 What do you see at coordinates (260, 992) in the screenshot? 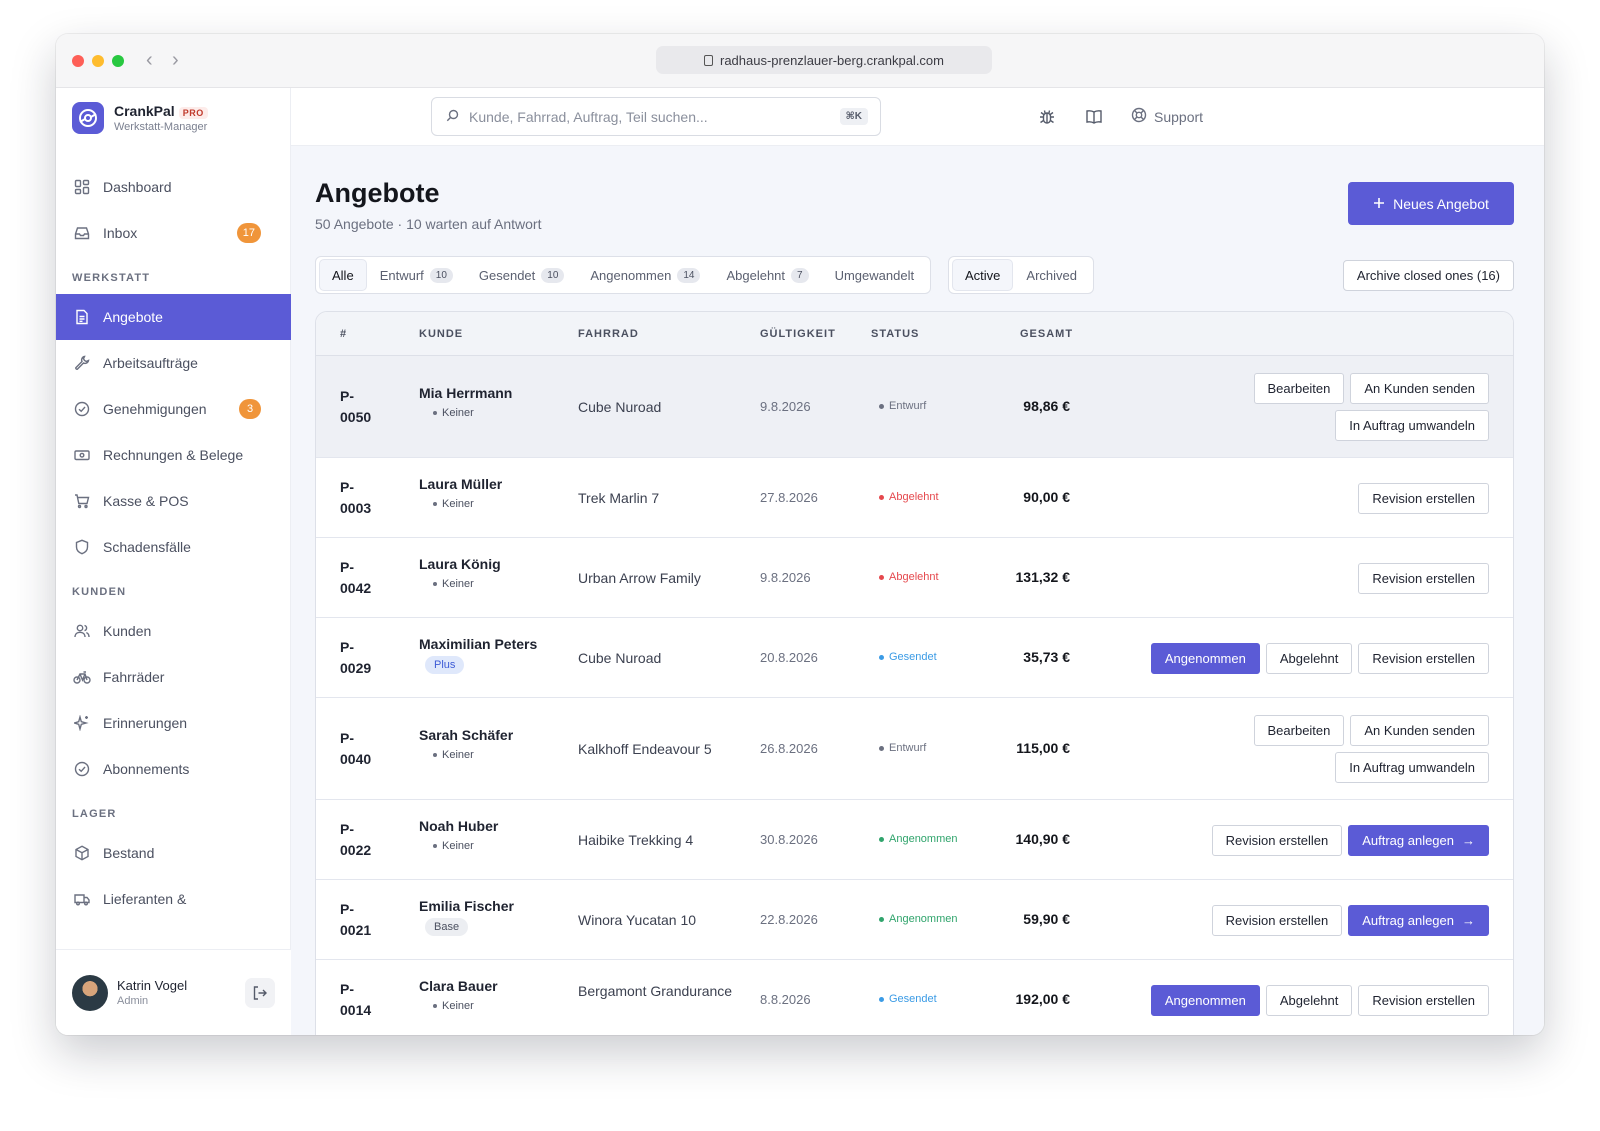
I see `logout-icon` at bounding box center [260, 992].